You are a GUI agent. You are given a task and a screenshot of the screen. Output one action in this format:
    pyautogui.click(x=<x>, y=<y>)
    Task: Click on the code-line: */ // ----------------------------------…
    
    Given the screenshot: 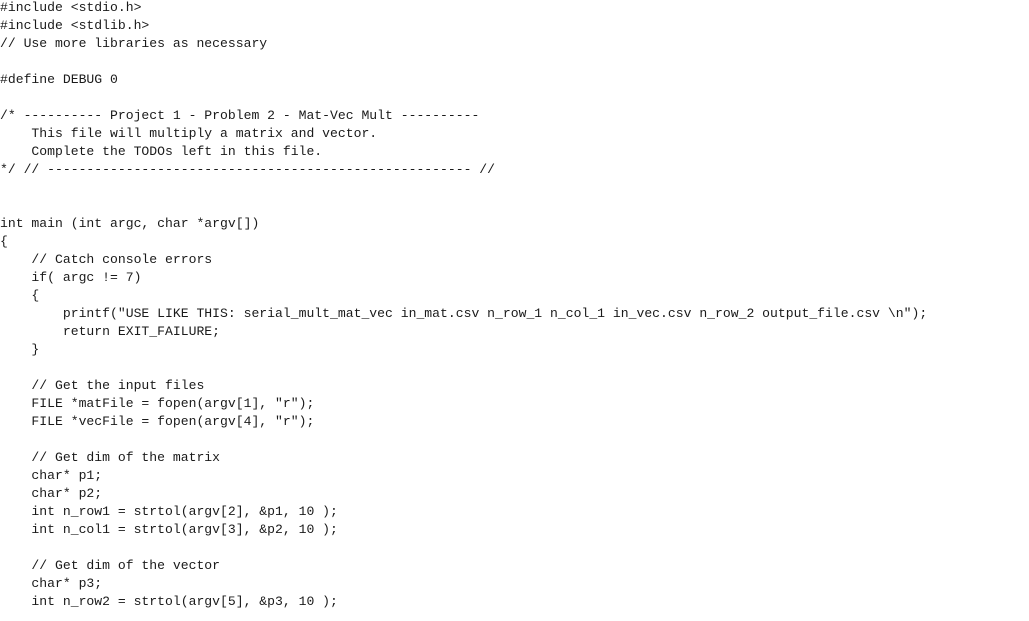 What is the action you would take?
    pyautogui.click(x=248, y=169)
    